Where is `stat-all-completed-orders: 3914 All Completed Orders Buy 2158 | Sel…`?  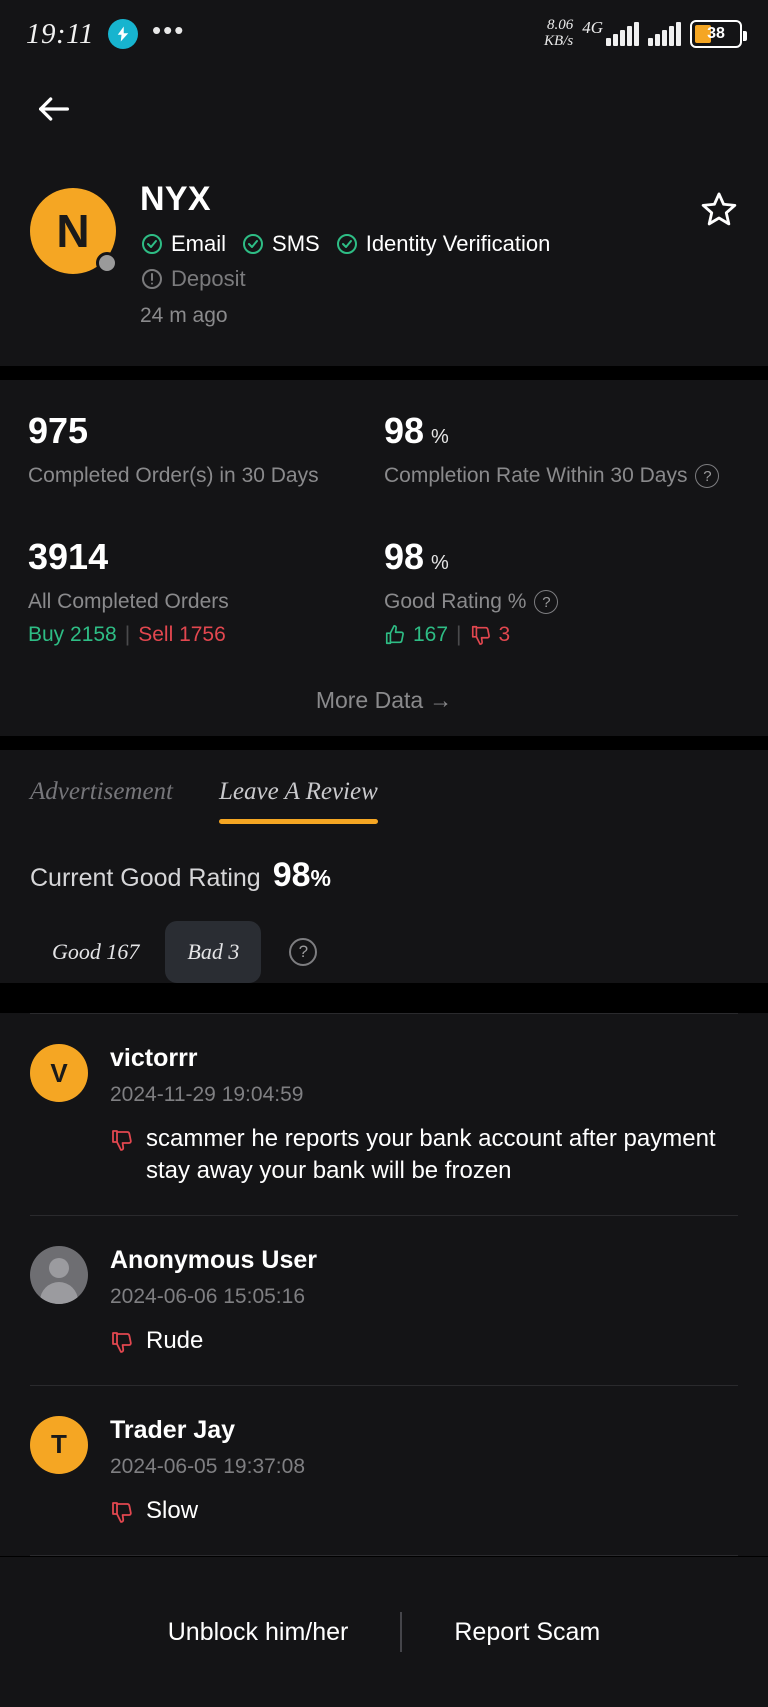
stat-all-completed-orders: 3914 All Completed Orders Buy 2158 | Sel… is located at coordinates (206, 591).